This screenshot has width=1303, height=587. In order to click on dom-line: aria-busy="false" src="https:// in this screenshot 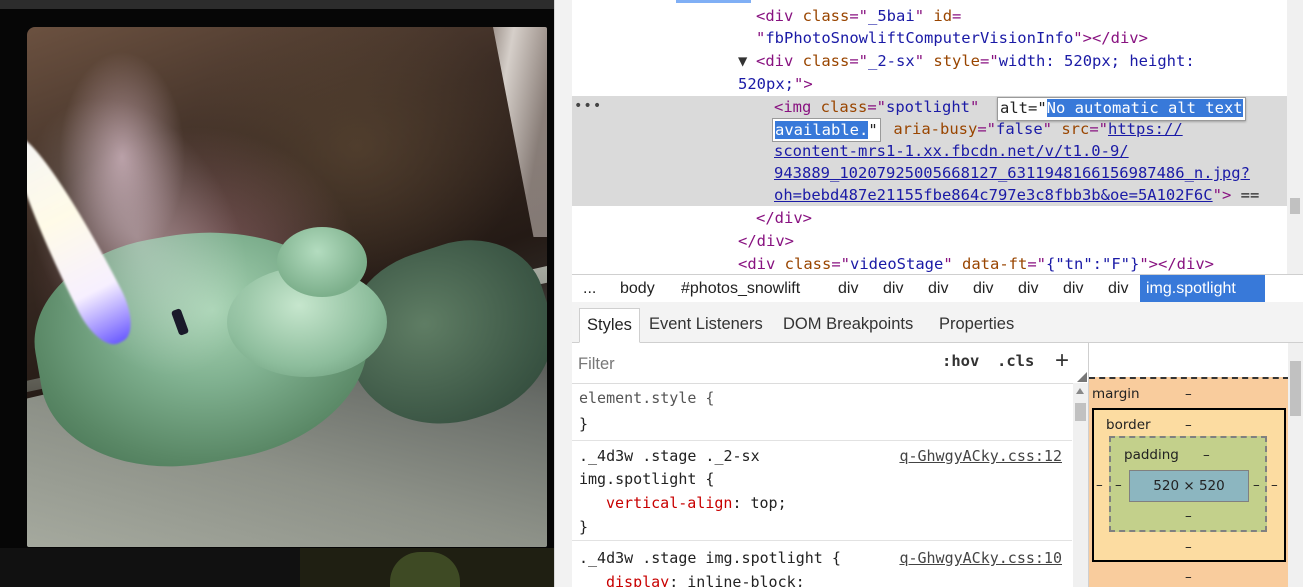, I will do `click(1033, 129)`.